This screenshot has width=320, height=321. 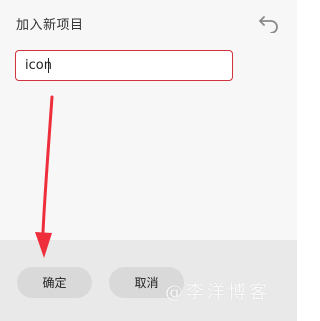 I want to click on undo-icon, so click(x=269, y=23).